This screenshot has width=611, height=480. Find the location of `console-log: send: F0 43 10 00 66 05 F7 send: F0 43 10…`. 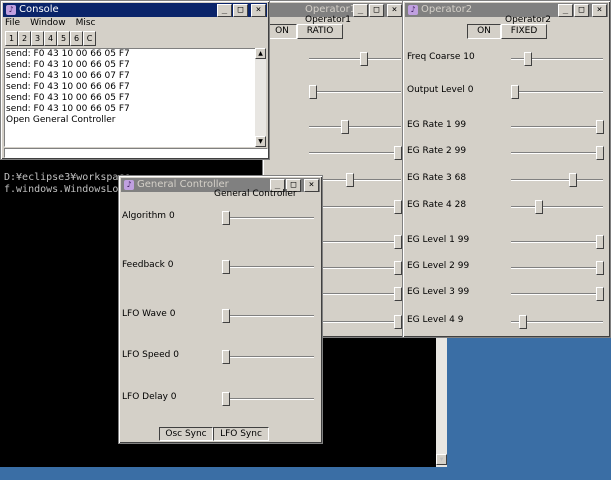

console-log: send: F0 43 10 00 66 05 F7 send: F0 43 10… is located at coordinates (130, 97).